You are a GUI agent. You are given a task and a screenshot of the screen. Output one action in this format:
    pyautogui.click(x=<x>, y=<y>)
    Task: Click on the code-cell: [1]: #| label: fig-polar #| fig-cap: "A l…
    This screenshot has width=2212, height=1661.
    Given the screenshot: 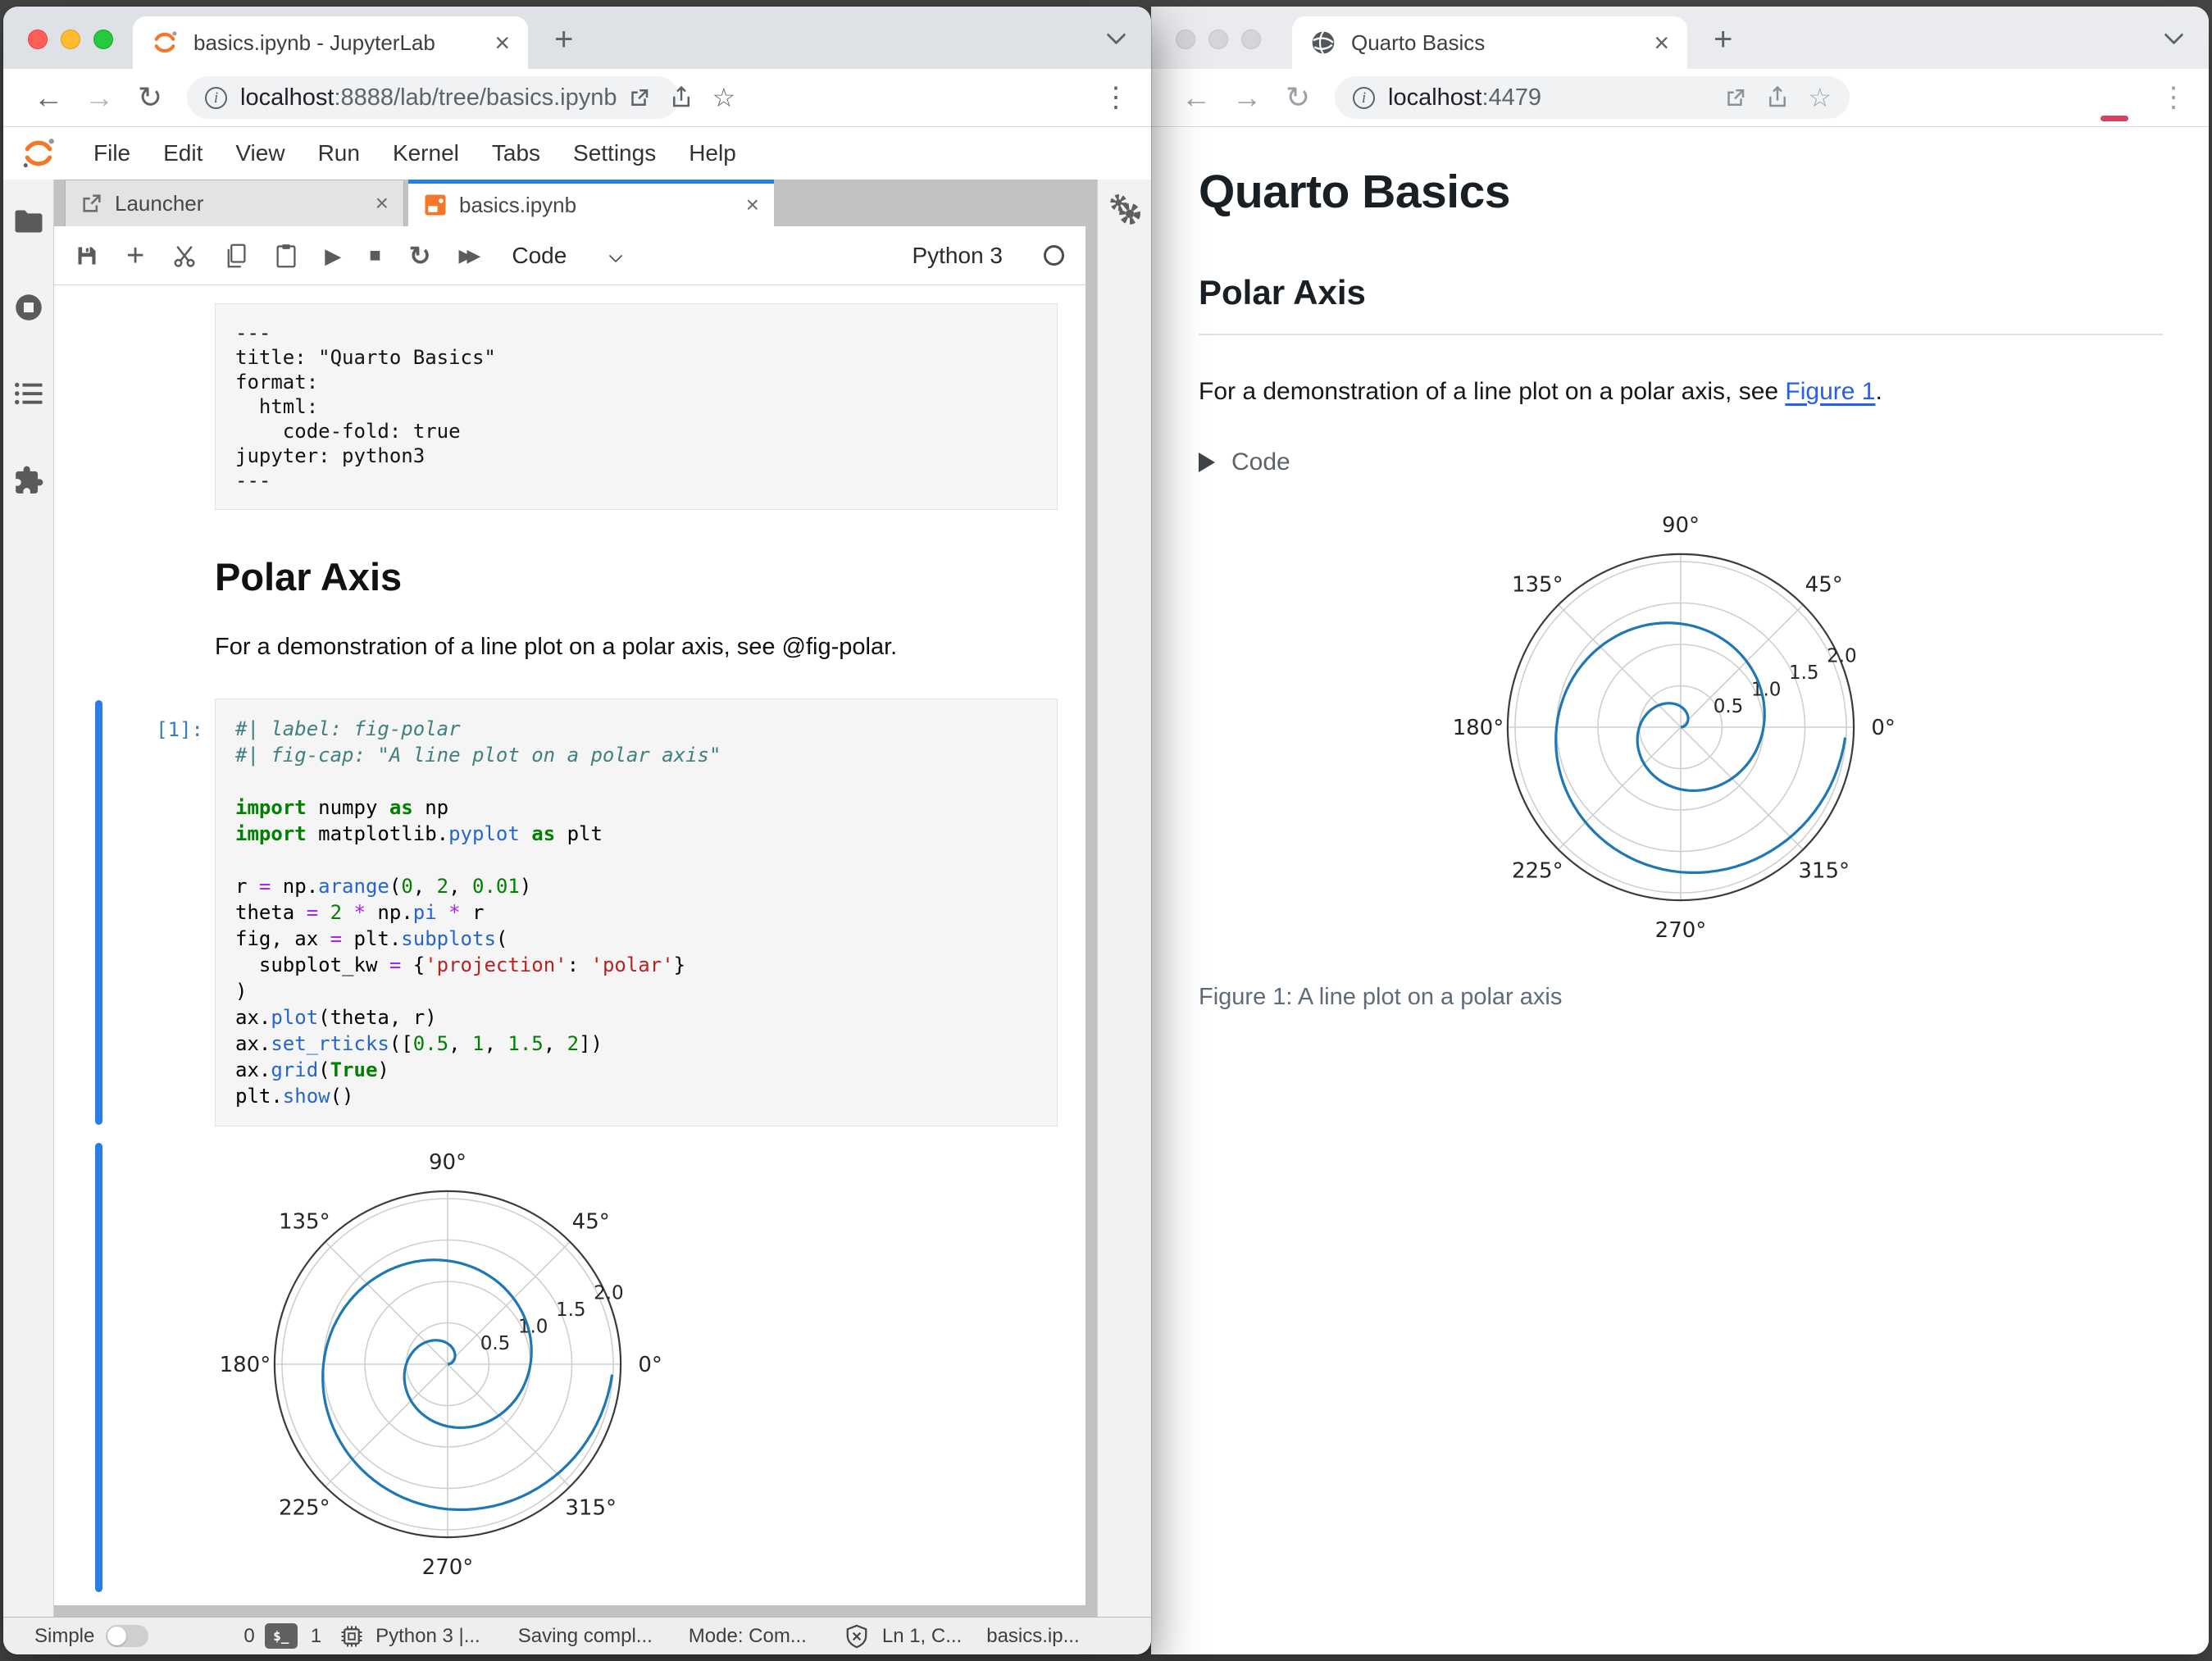 What is the action you would take?
    pyautogui.click(x=570, y=912)
    